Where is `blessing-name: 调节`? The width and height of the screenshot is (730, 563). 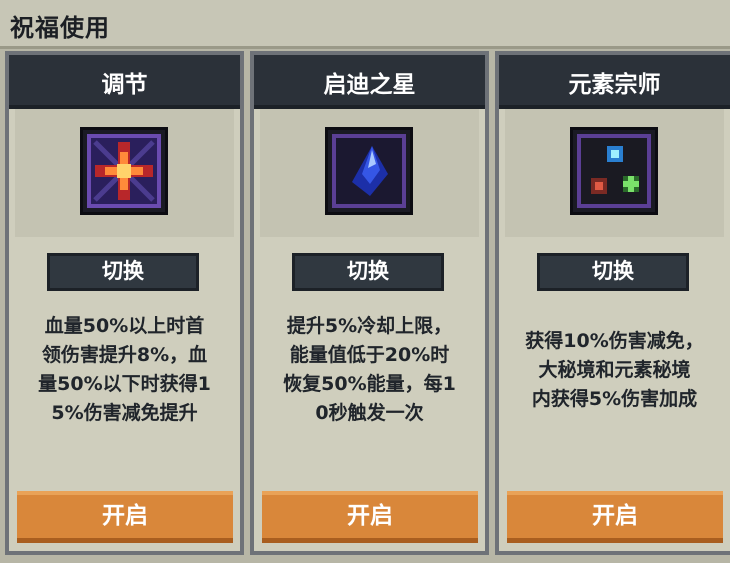 blessing-name: 调节 is located at coordinates (124, 85).